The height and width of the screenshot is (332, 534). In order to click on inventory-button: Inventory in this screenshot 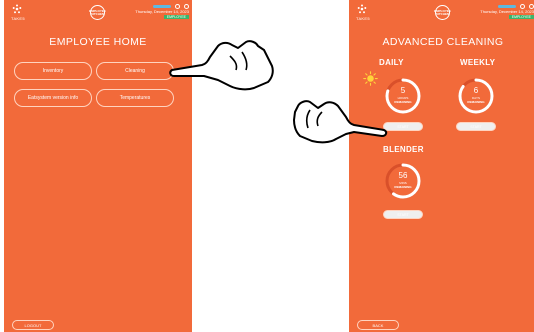, I will do `click(53, 71)`.